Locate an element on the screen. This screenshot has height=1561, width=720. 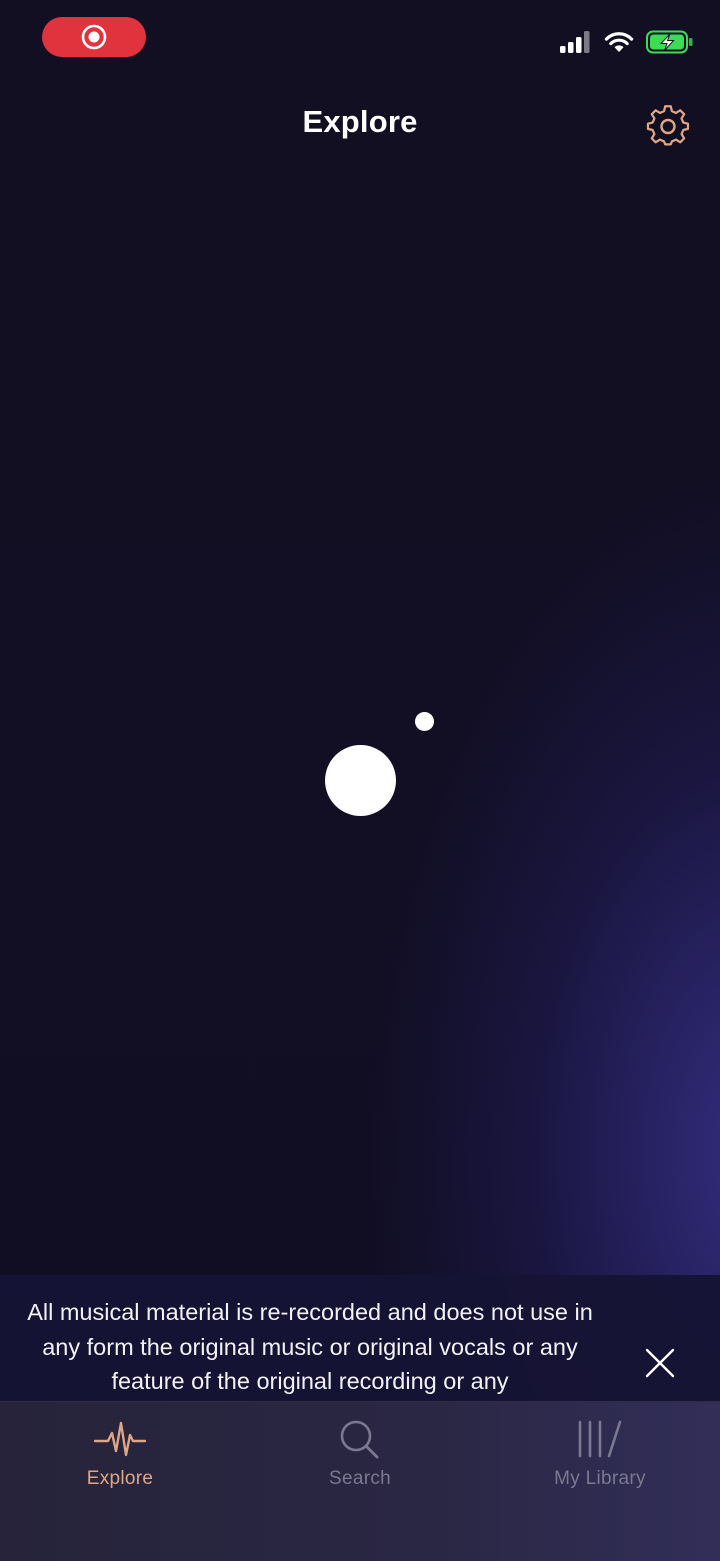
cellular-signal-icon is located at coordinates (575, 42).